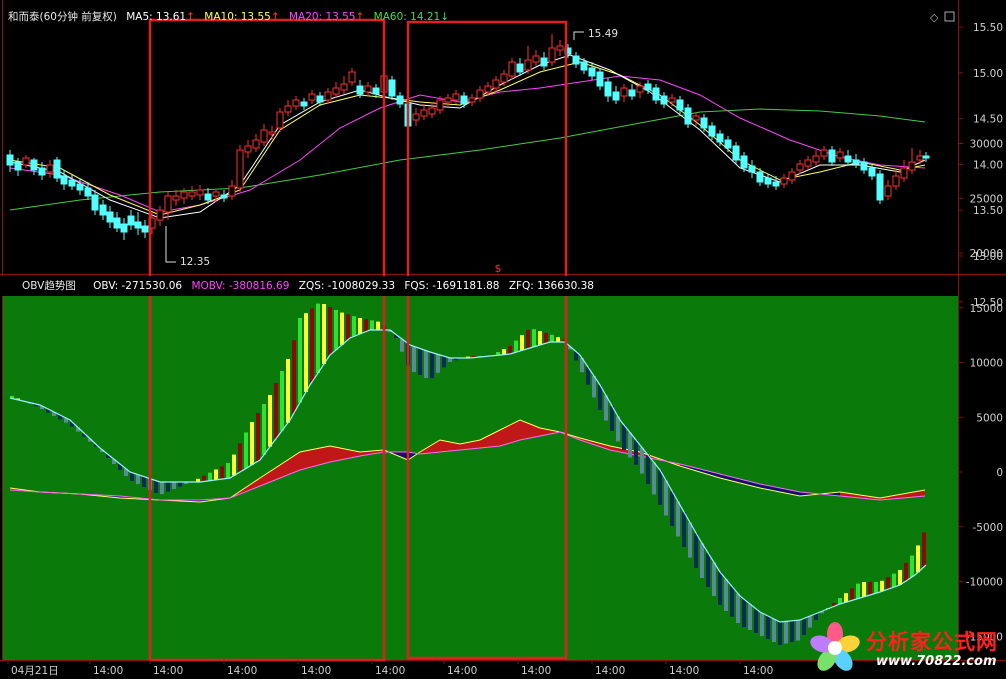 Image resolution: width=1006 pixels, height=679 pixels. I want to click on zfq-readout: ZFQ: 136630.38, so click(551, 286).